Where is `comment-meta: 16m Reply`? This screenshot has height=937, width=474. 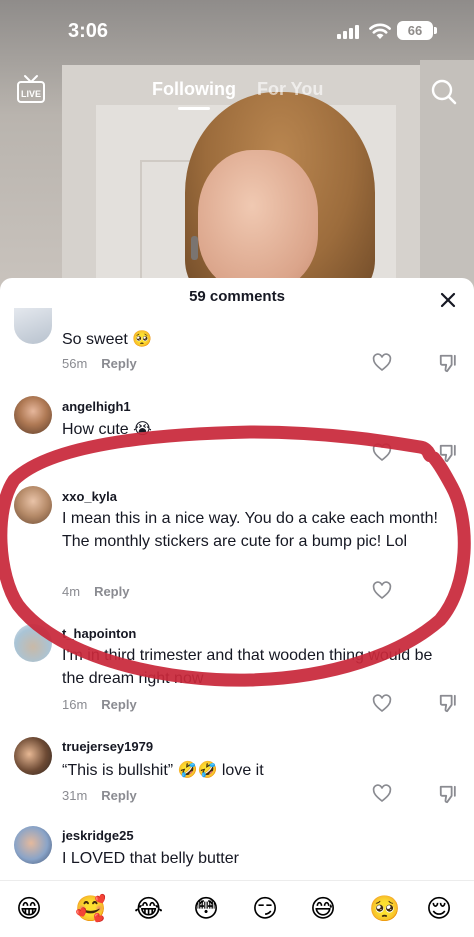 comment-meta: 16m Reply is located at coordinates (99, 704).